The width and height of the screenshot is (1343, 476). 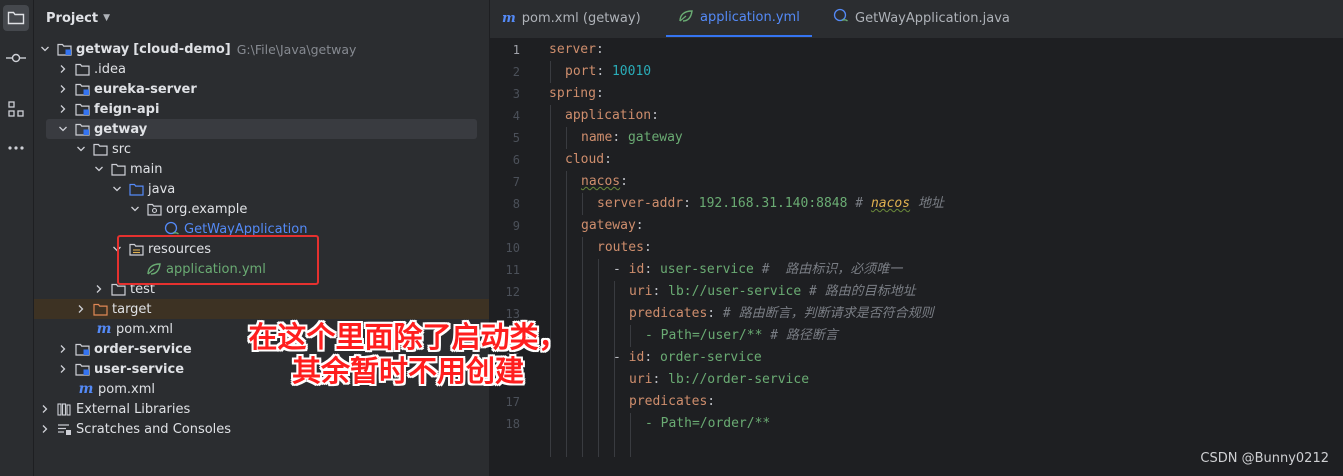 I want to click on tree-item-idea: .idea, so click(x=261, y=69).